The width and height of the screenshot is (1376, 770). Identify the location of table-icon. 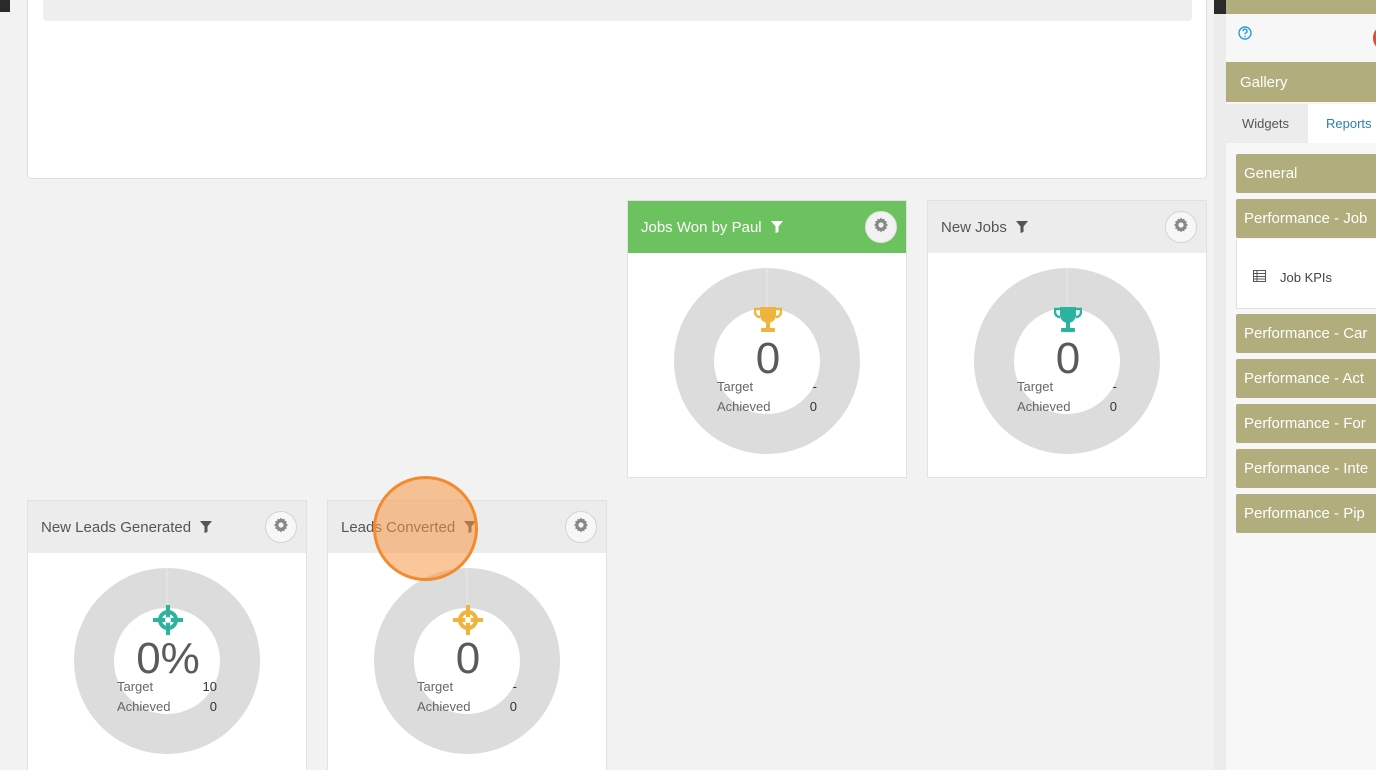
(1259, 277).